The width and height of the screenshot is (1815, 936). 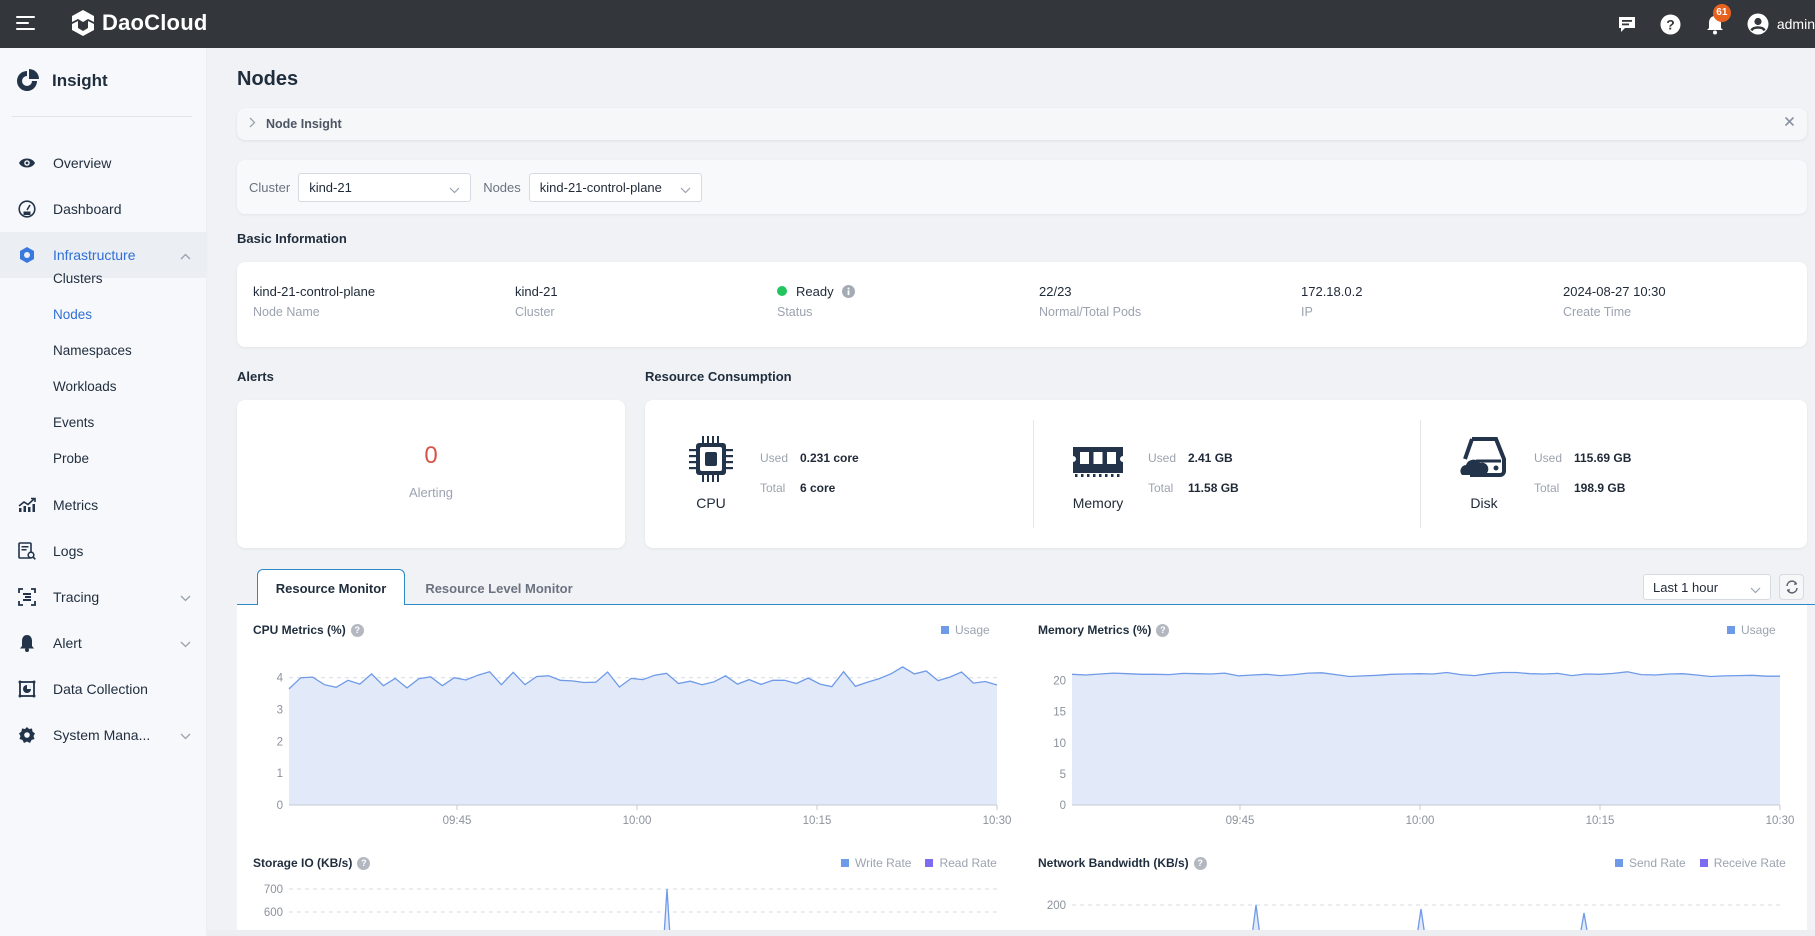 What do you see at coordinates (816, 300) in the screenshot?
I see `info-status: Ready Status` at bounding box center [816, 300].